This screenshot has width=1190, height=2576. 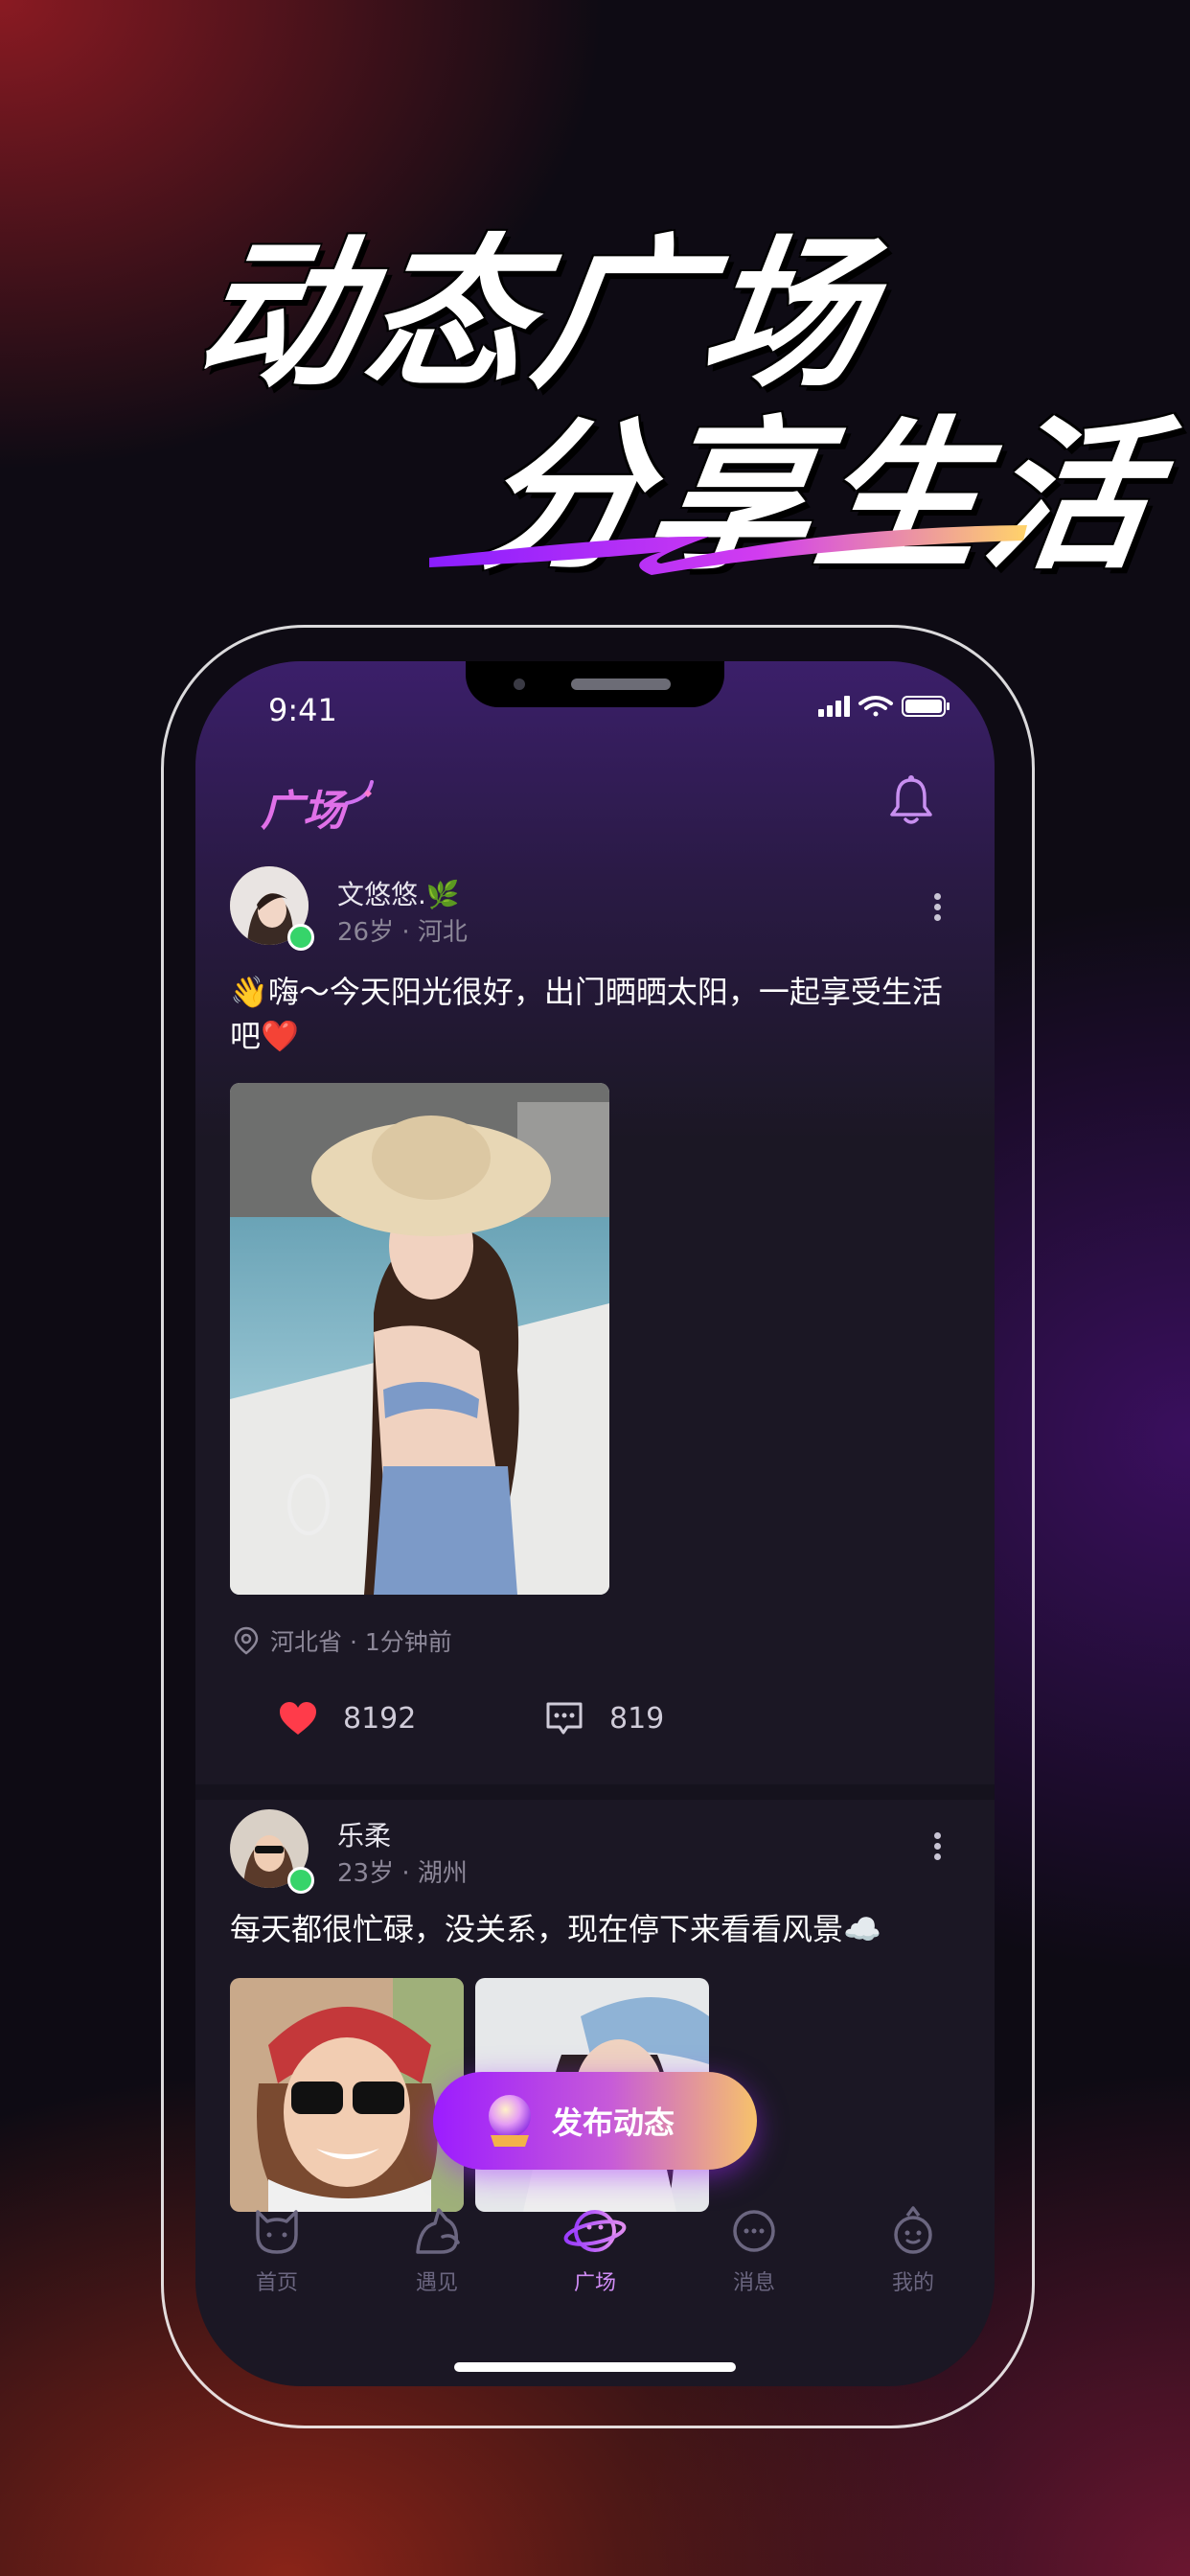 What do you see at coordinates (564, 1718) in the screenshot?
I see `comment-icon` at bounding box center [564, 1718].